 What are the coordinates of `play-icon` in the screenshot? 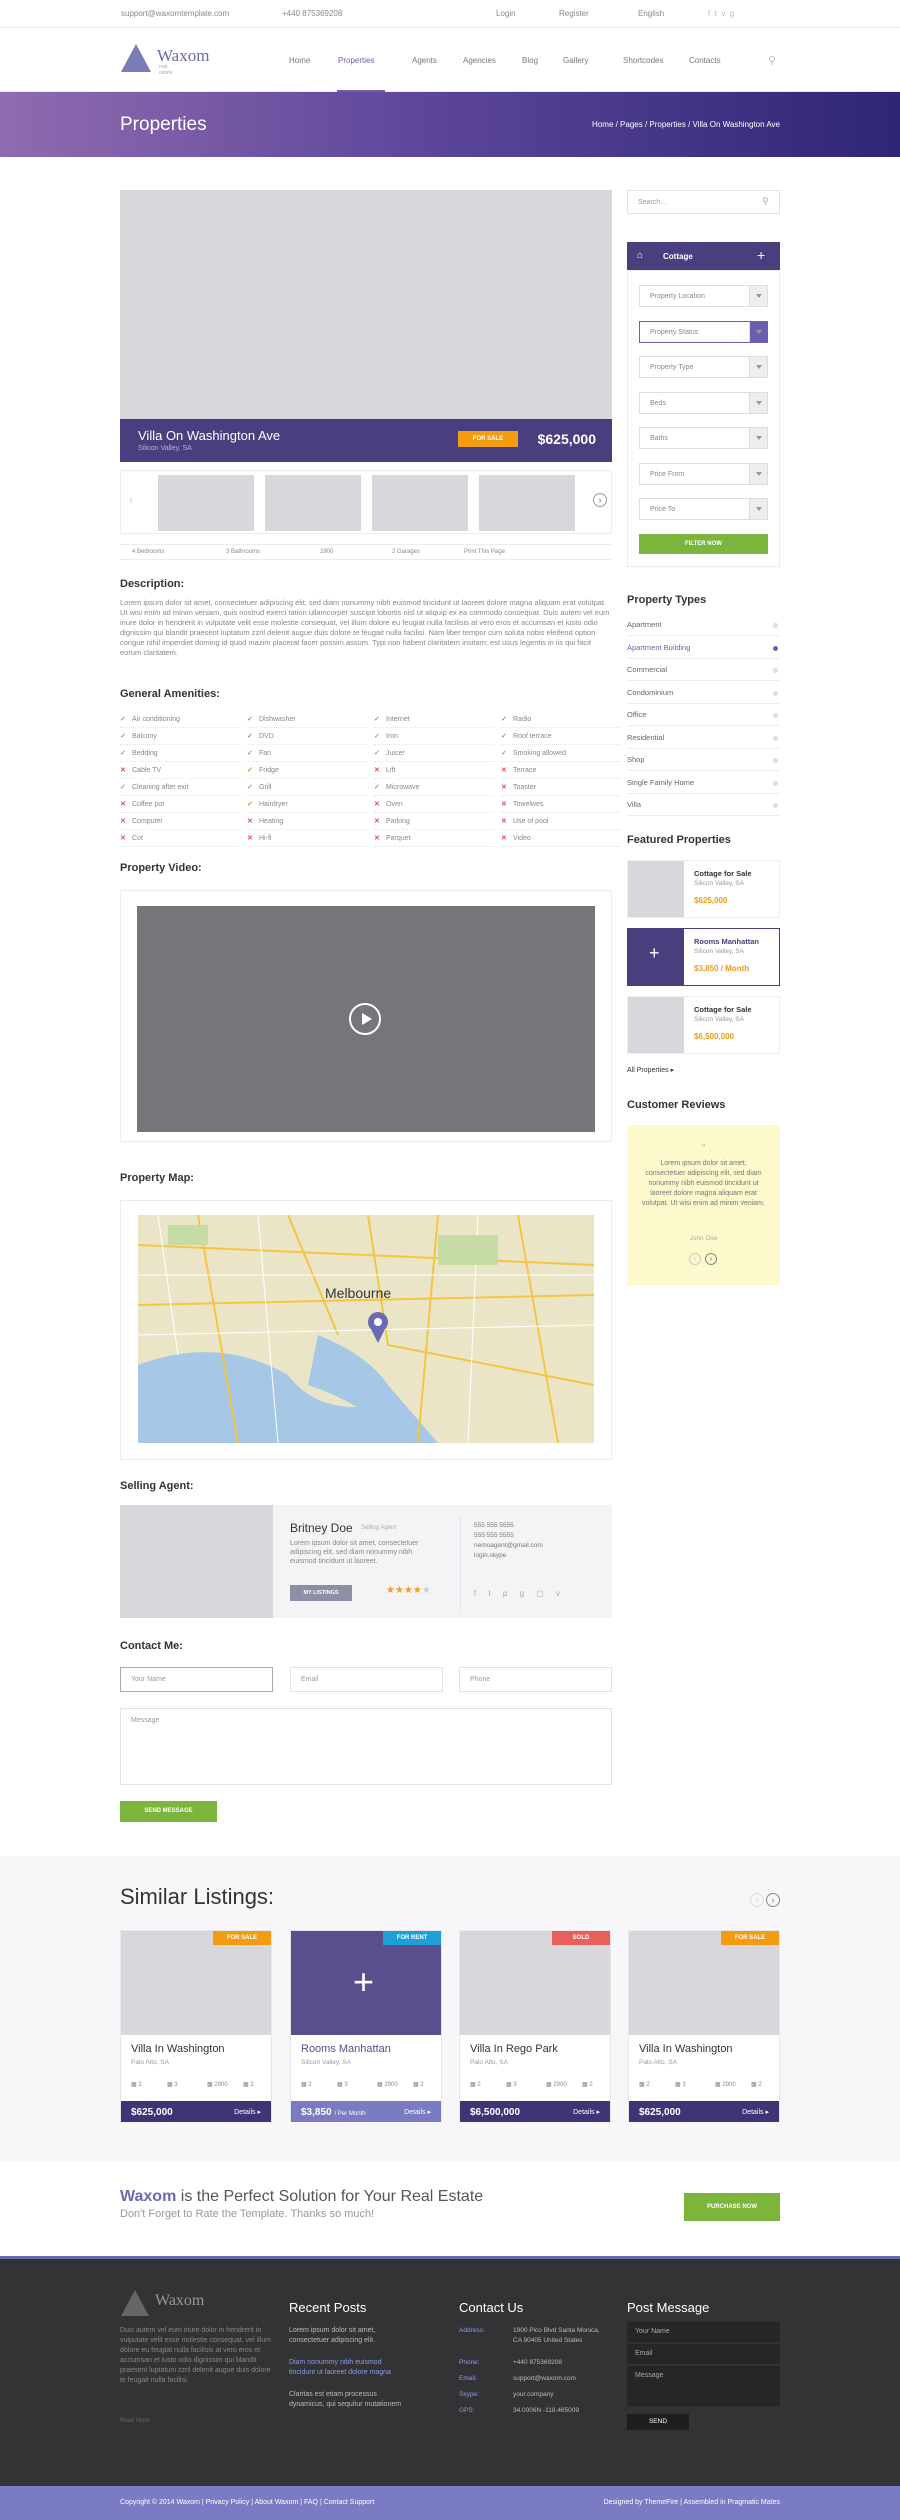 It's located at (365, 1019).